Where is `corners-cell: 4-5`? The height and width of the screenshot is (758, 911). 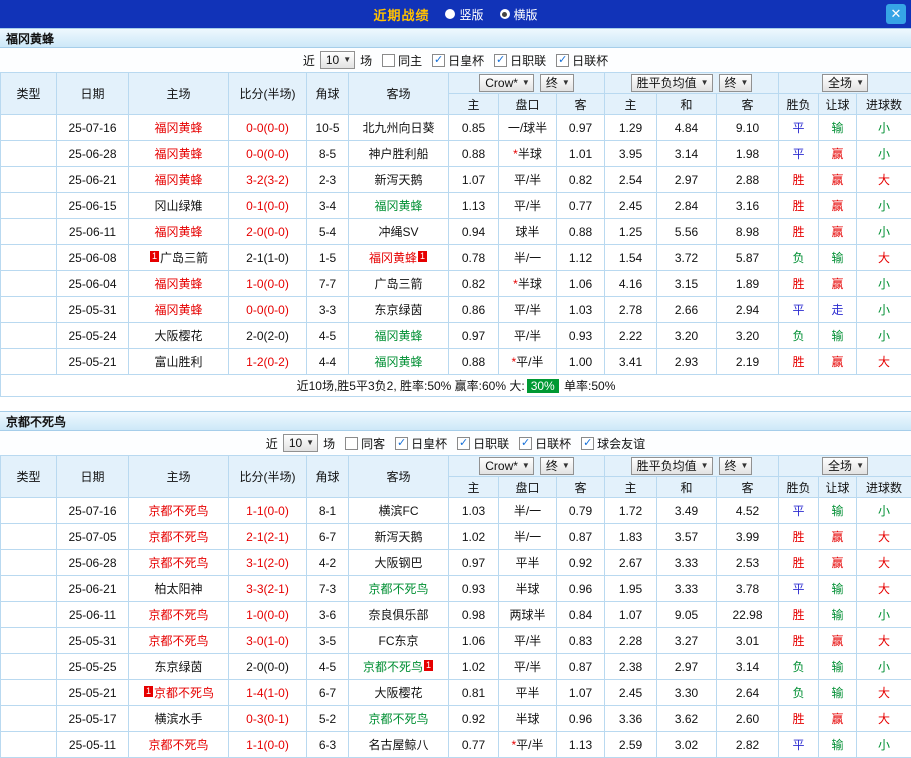 corners-cell: 4-5 is located at coordinates (328, 667).